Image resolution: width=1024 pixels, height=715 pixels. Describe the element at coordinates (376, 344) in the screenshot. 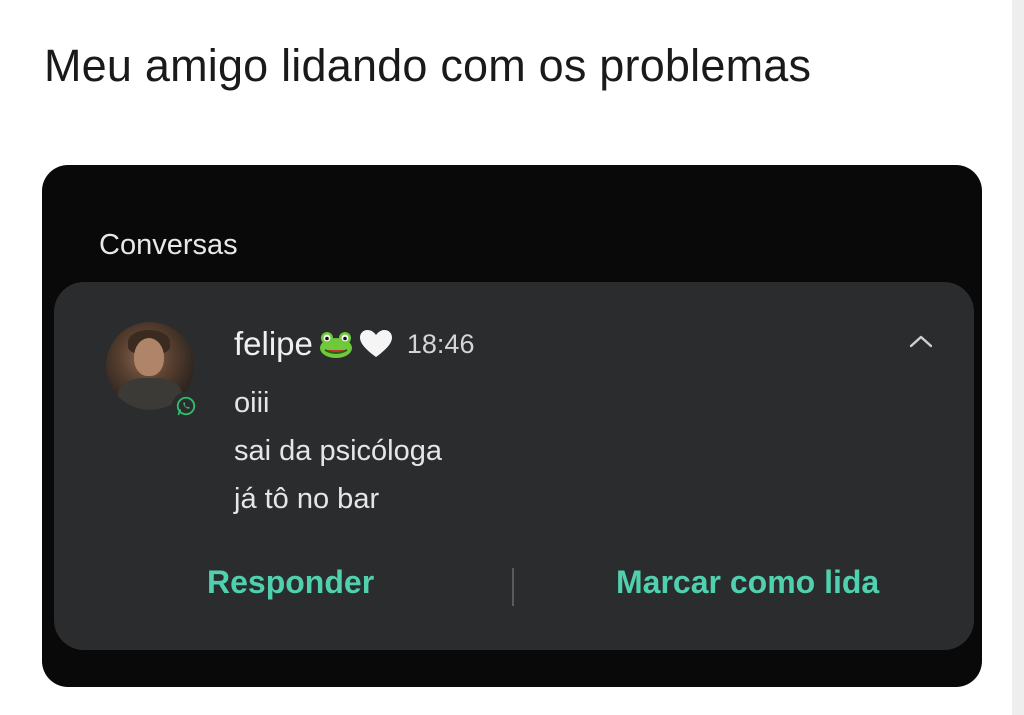

I see `white-heart-emoji-icon` at that location.